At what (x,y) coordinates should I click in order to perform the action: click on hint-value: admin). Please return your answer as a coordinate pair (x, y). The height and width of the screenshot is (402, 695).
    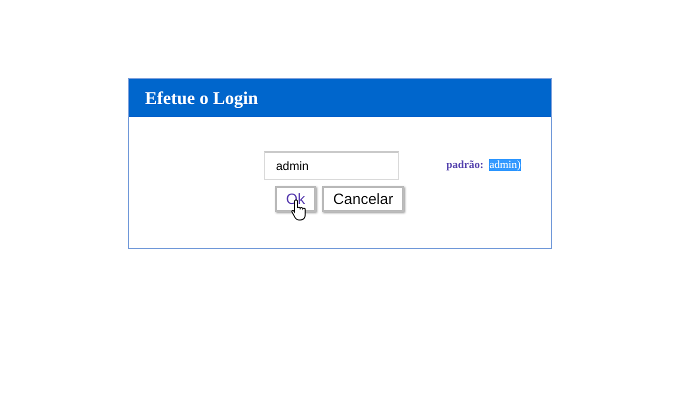
    Looking at the image, I should click on (505, 165).